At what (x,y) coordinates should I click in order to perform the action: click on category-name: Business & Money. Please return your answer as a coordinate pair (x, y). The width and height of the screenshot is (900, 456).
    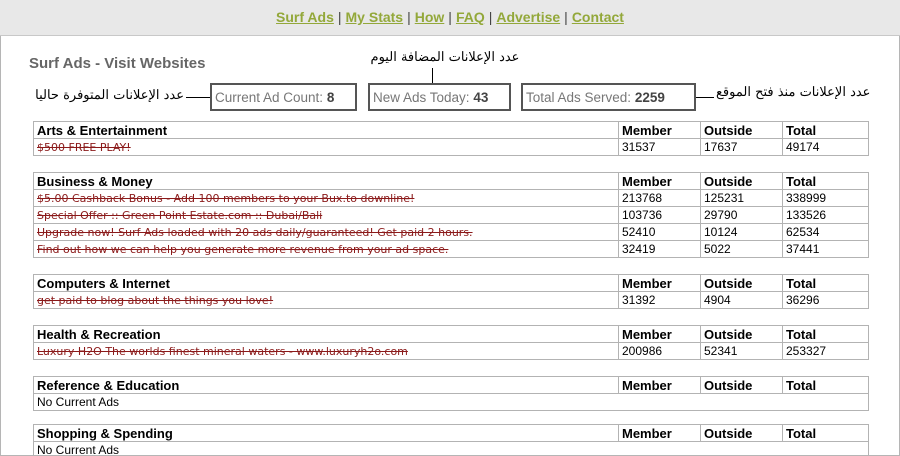
    Looking at the image, I should click on (326, 181).